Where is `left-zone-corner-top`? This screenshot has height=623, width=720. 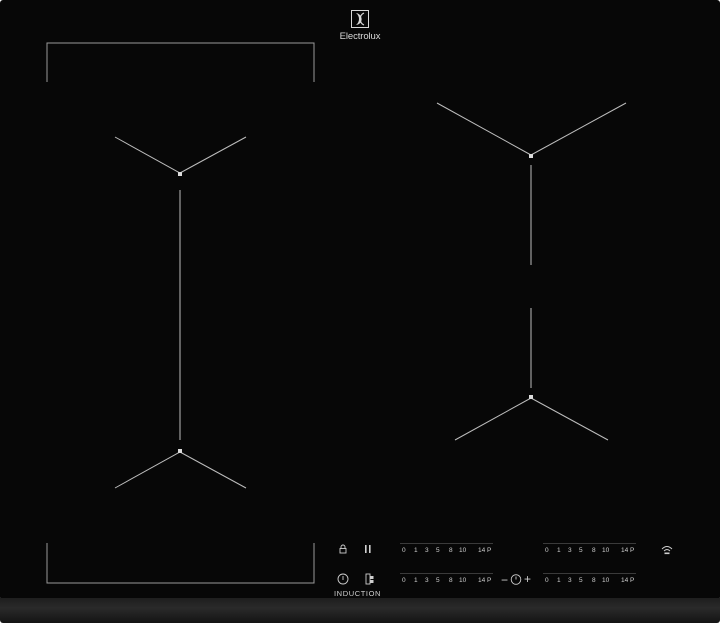
left-zone-corner-top is located at coordinates (180, 62).